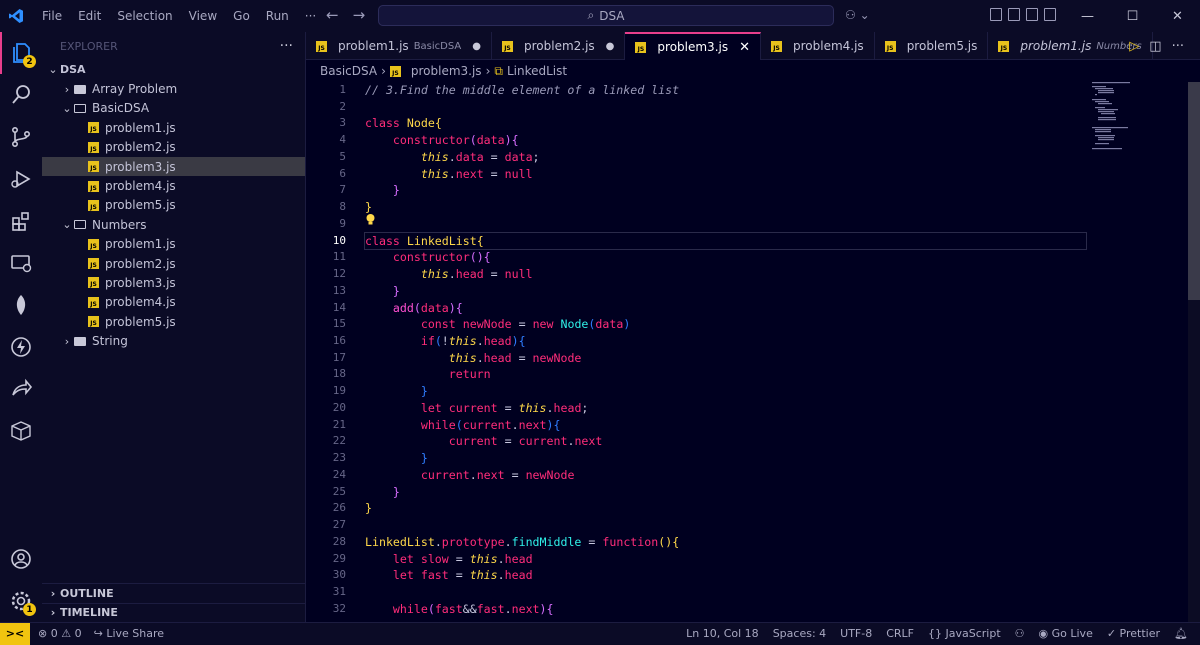  What do you see at coordinates (818, 46) in the screenshot?
I see `editor-tab: JS problem4.js` at bounding box center [818, 46].